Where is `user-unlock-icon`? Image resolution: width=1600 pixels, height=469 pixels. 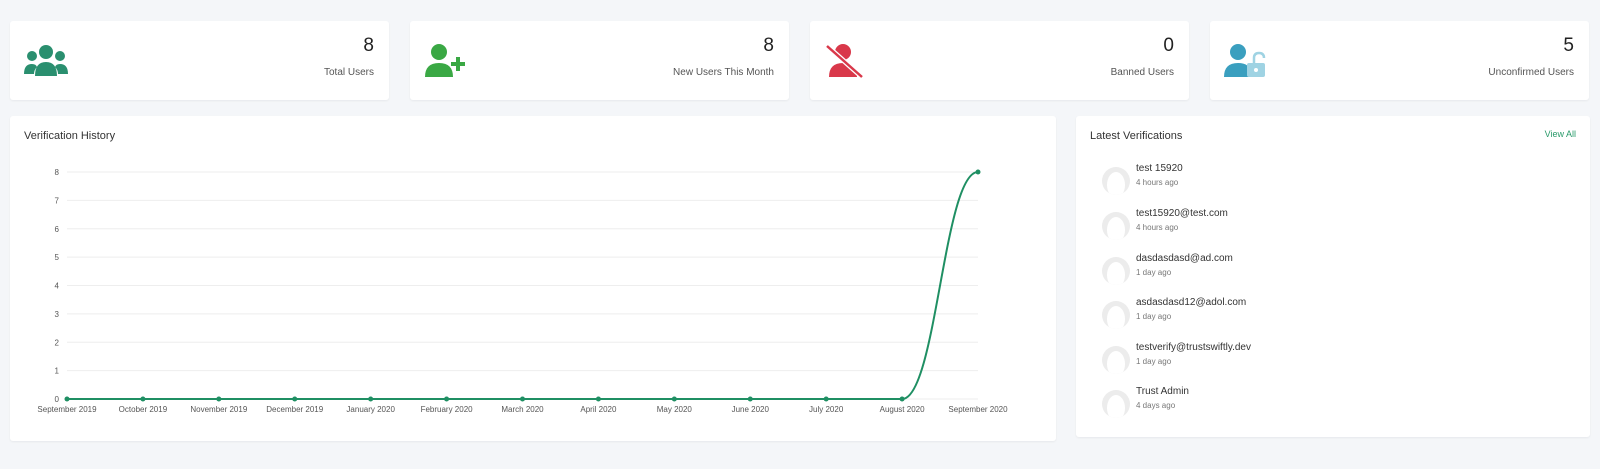 user-unlock-icon is located at coordinates (1245, 60).